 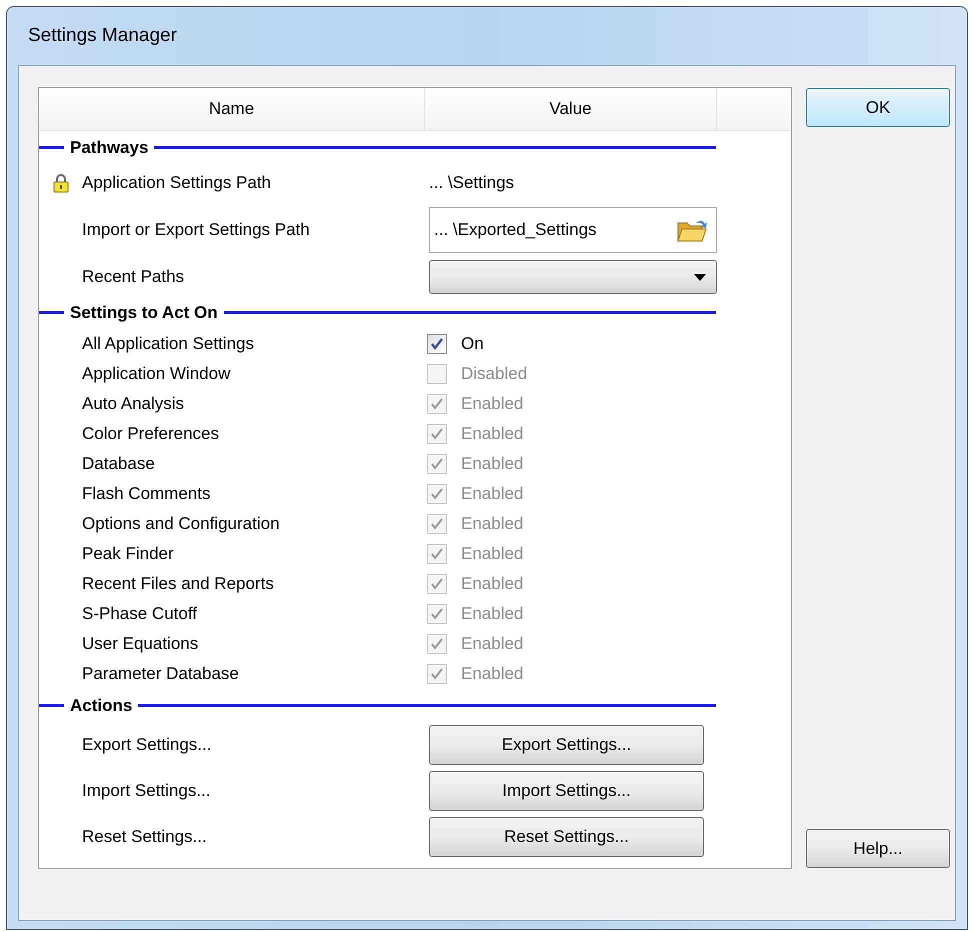 What do you see at coordinates (133, 404) in the screenshot?
I see `setting-name: Auto Analysis` at bounding box center [133, 404].